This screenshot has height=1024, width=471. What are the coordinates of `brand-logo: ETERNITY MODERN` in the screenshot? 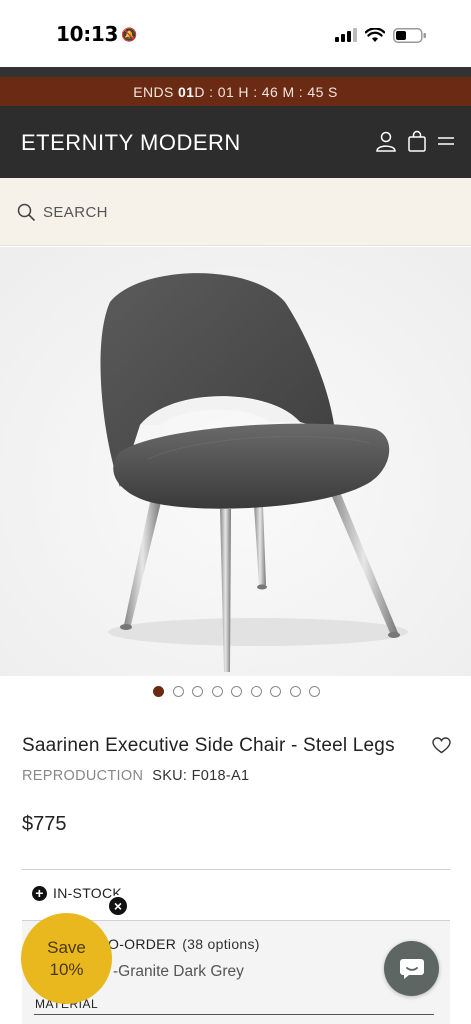 It's located at (131, 143).